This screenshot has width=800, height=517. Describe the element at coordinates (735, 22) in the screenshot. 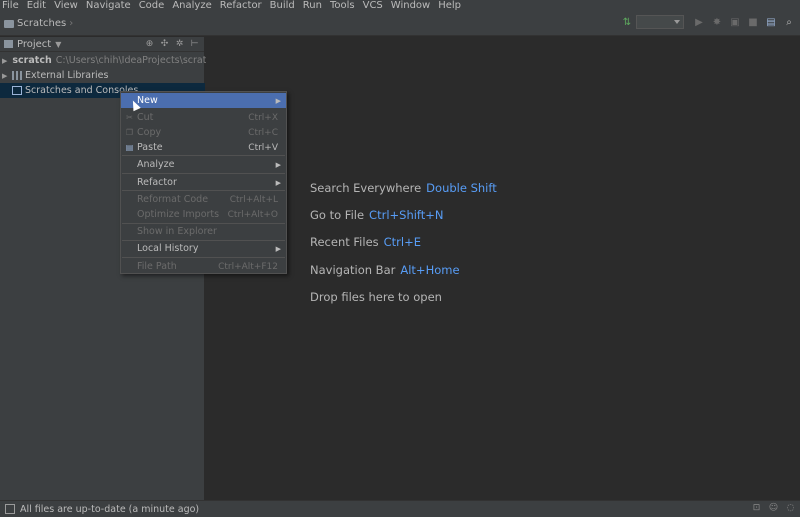

I see `coverage-icon: ▣` at that location.